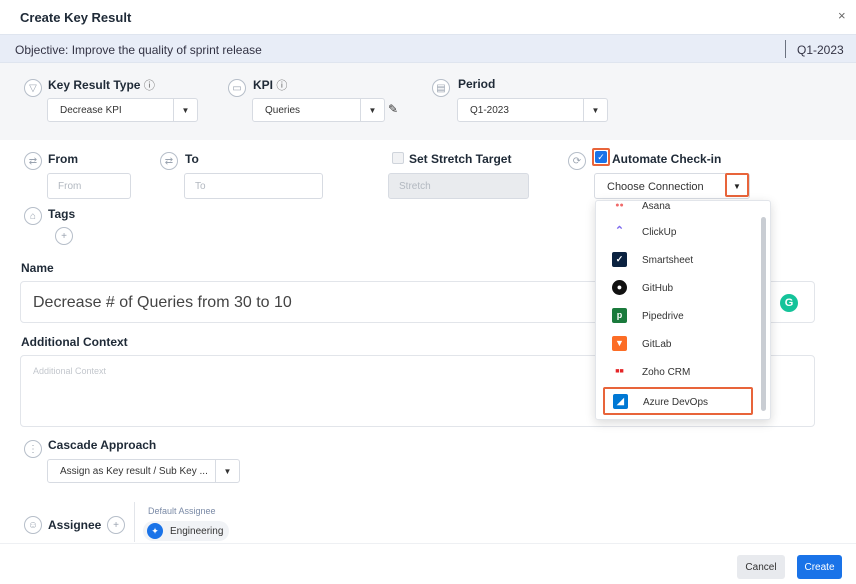 This screenshot has height=584, width=856. Describe the element at coordinates (619, 287) in the screenshot. I see `github-icon: ●` at that location.